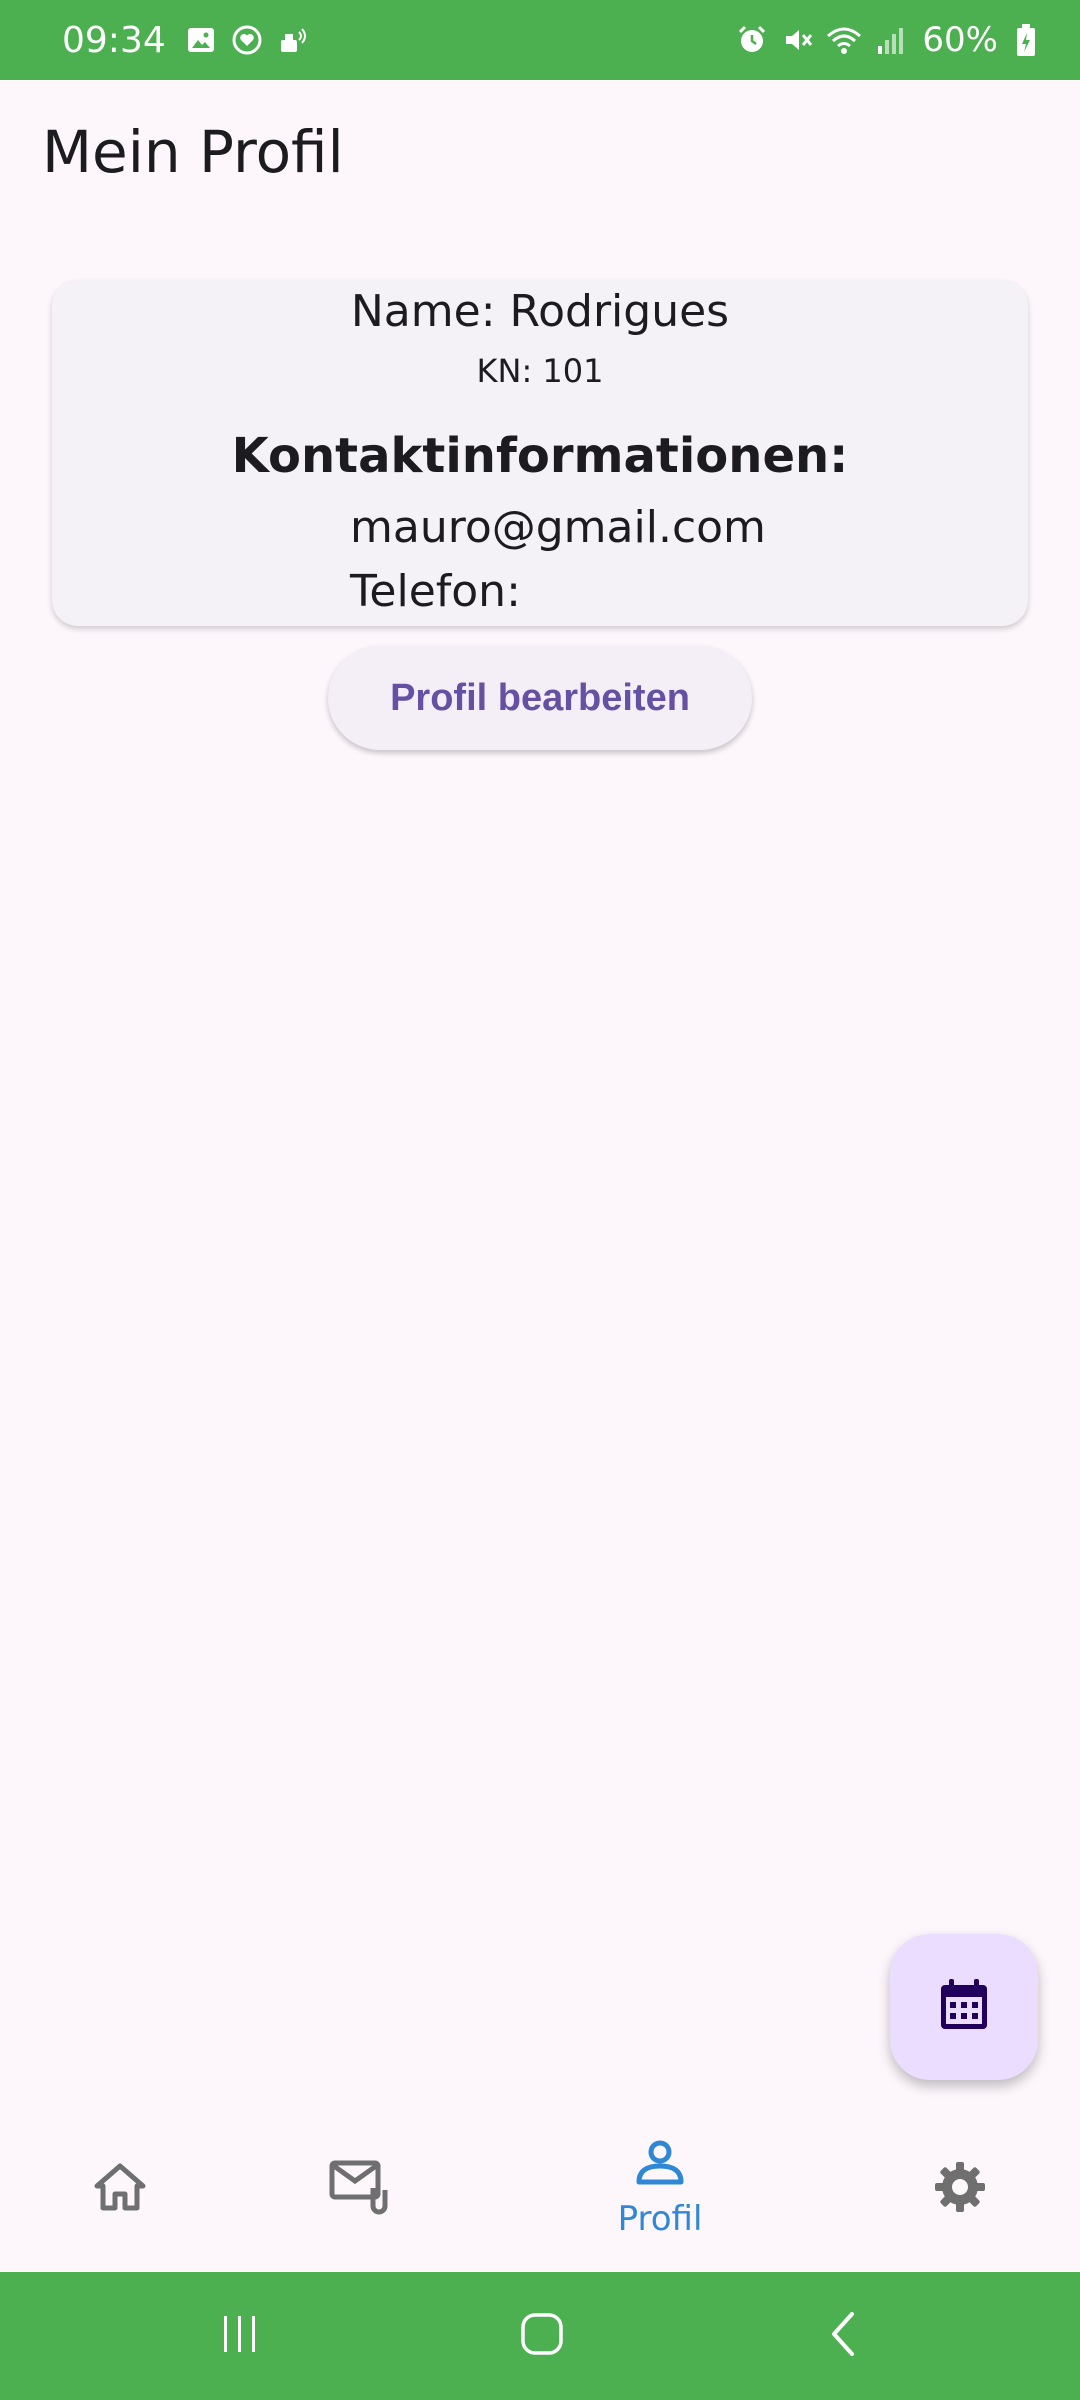  I want to click on signal-icon, so click(890, 40).